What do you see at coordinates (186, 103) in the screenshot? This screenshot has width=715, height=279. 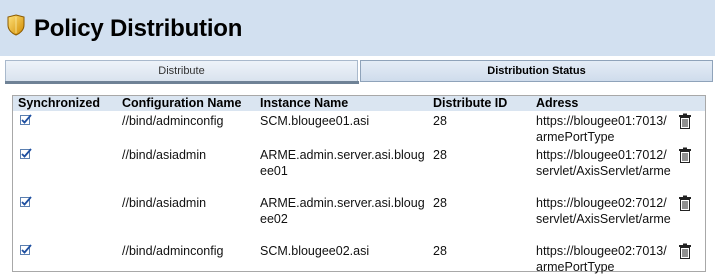 I see `column-header-configuration-name: Configuration Name` at bounding box center [186, 103].